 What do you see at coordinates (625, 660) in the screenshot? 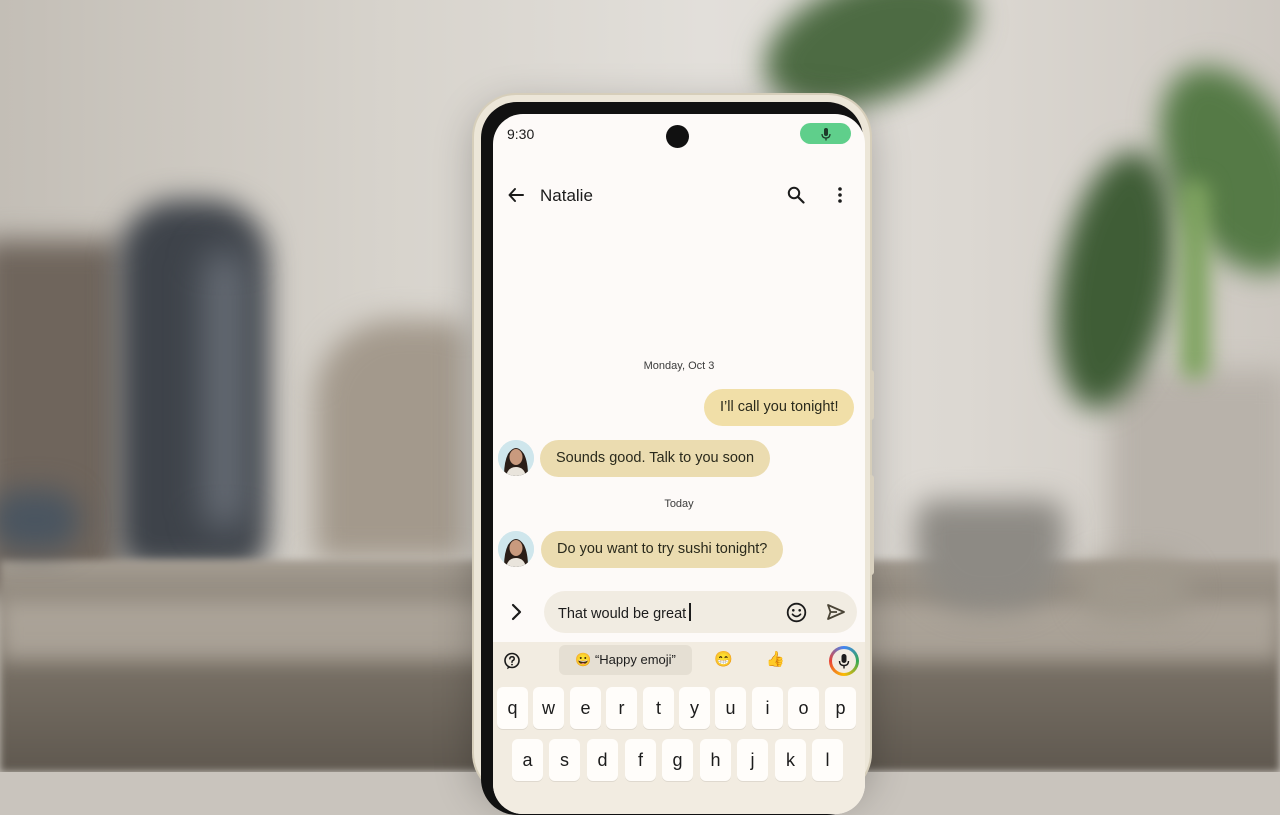
I see `suggestion-chip: 😀 “Happy emoji”` at bounding box center [625, 660].